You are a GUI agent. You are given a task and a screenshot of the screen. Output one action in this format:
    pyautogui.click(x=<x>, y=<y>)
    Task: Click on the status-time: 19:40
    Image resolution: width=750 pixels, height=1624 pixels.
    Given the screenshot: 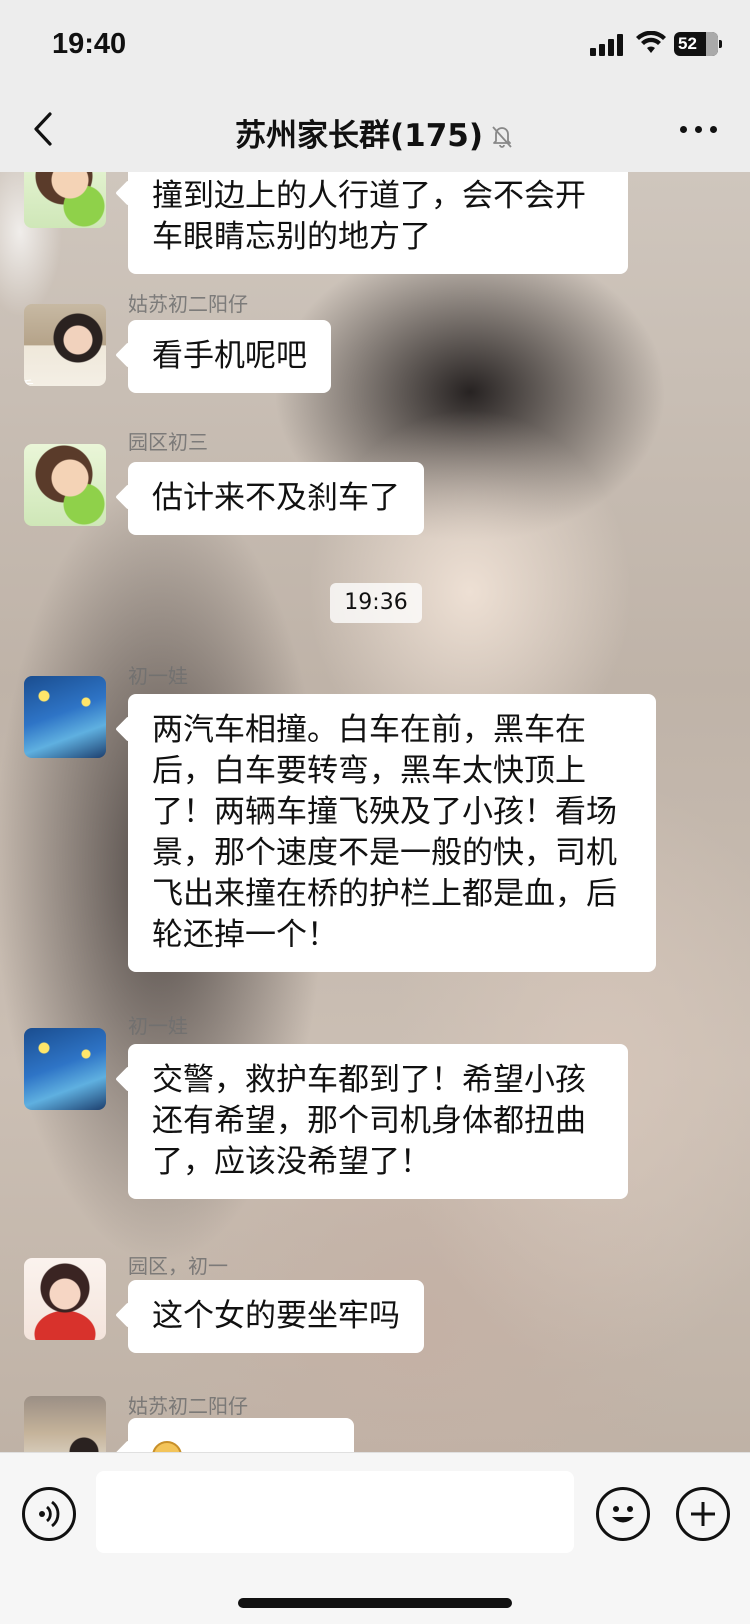 What is the action you would take?
    pyautogui.click(x=89, y=44)
    